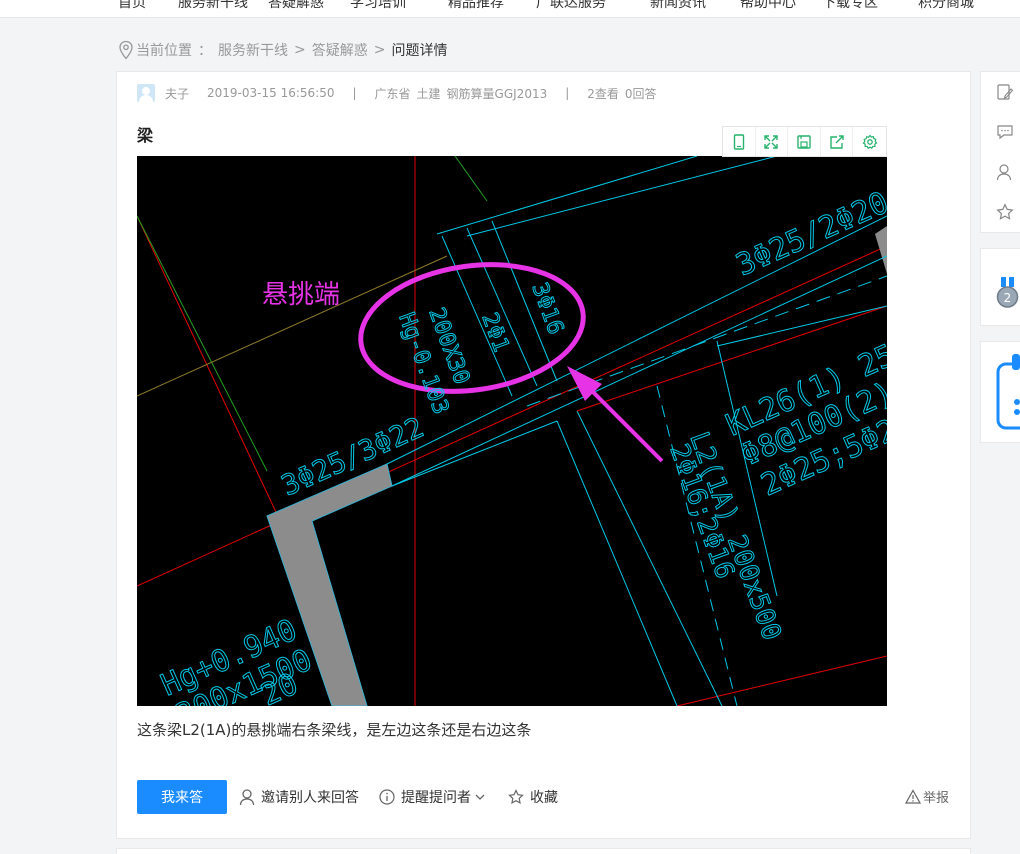 Image resolution: width=1020 pixels, height=854 pixels. I want to click on wall-section, so click(881, 250).